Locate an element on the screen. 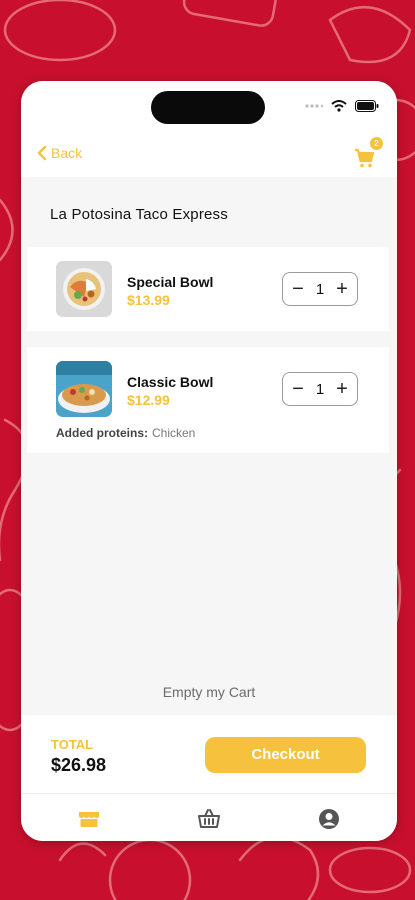 The height and width of the screenshot is (900, 415). cart-button: 2 is located at coordinates (368, 152).